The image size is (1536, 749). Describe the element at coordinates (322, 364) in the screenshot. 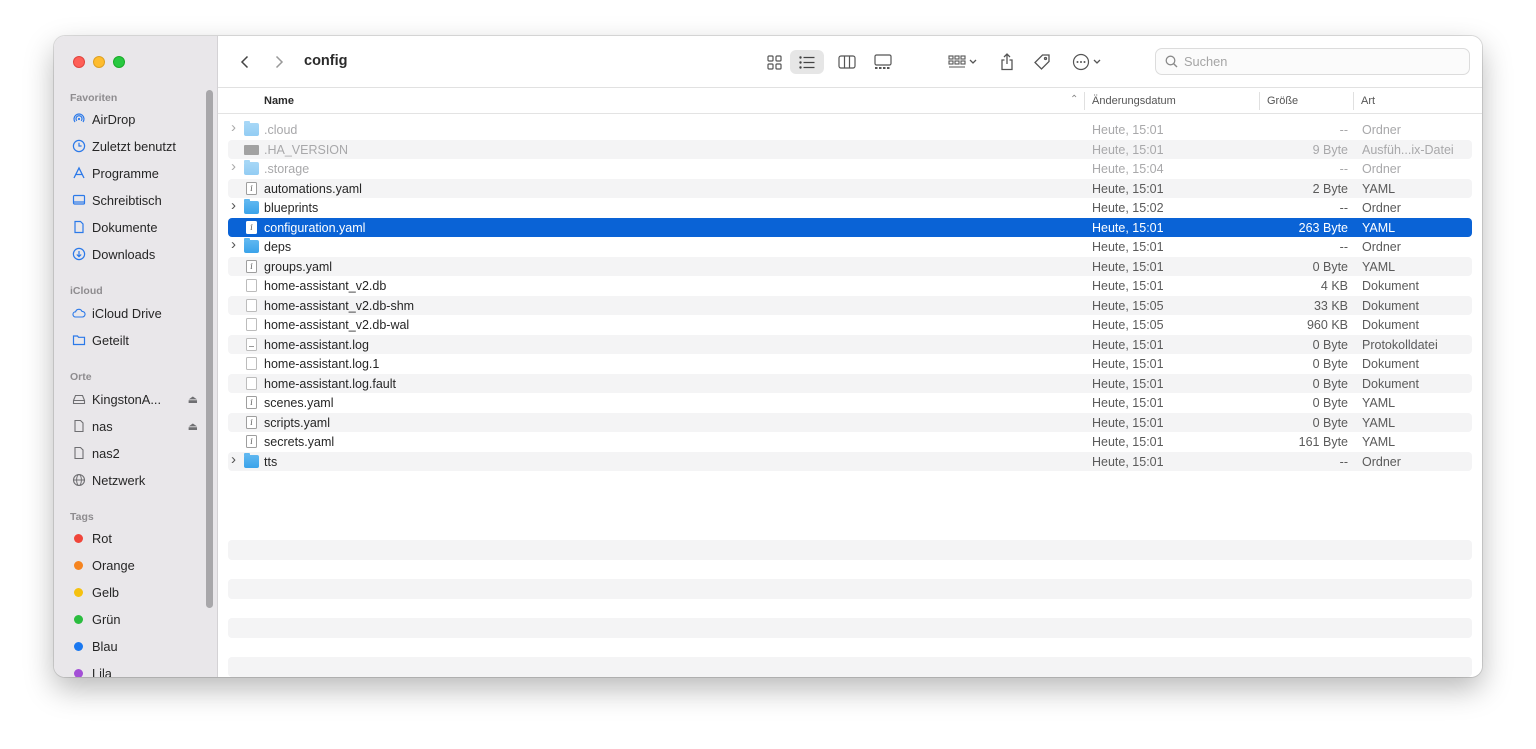

I see `file-name: home-assistant.log.1` at that location.